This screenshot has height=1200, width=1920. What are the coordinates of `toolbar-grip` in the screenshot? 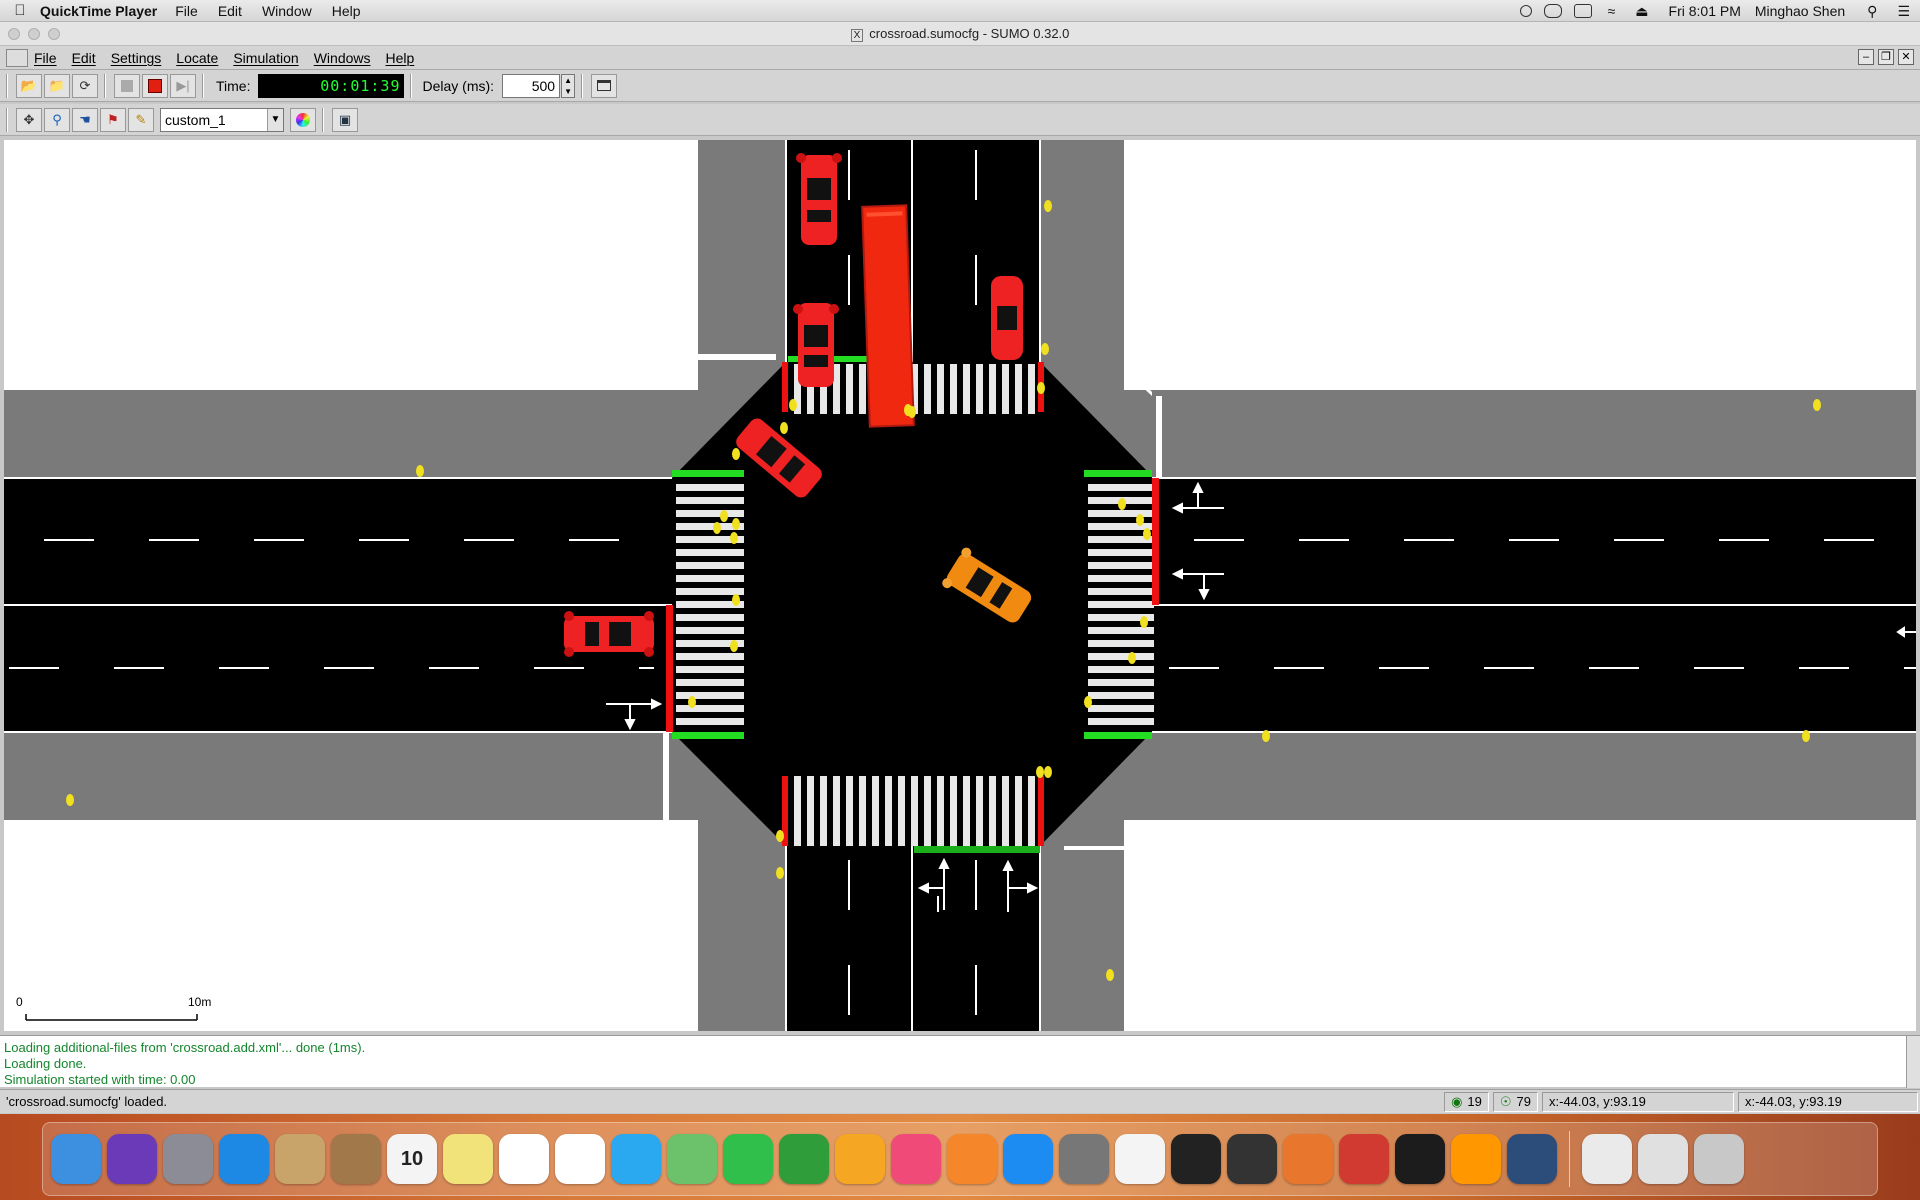 It's located at (7, 119).